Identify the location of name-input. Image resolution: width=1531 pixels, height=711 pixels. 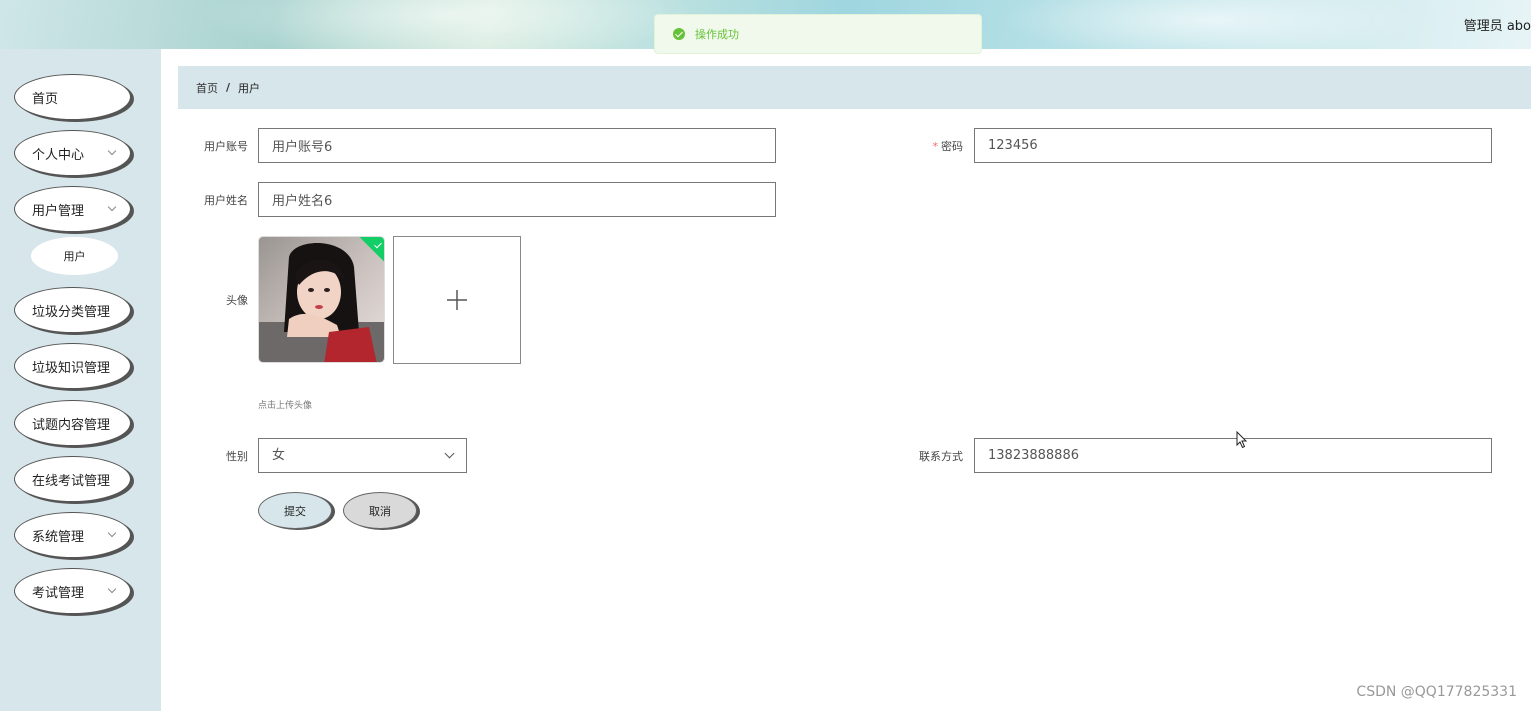
(517, 199).